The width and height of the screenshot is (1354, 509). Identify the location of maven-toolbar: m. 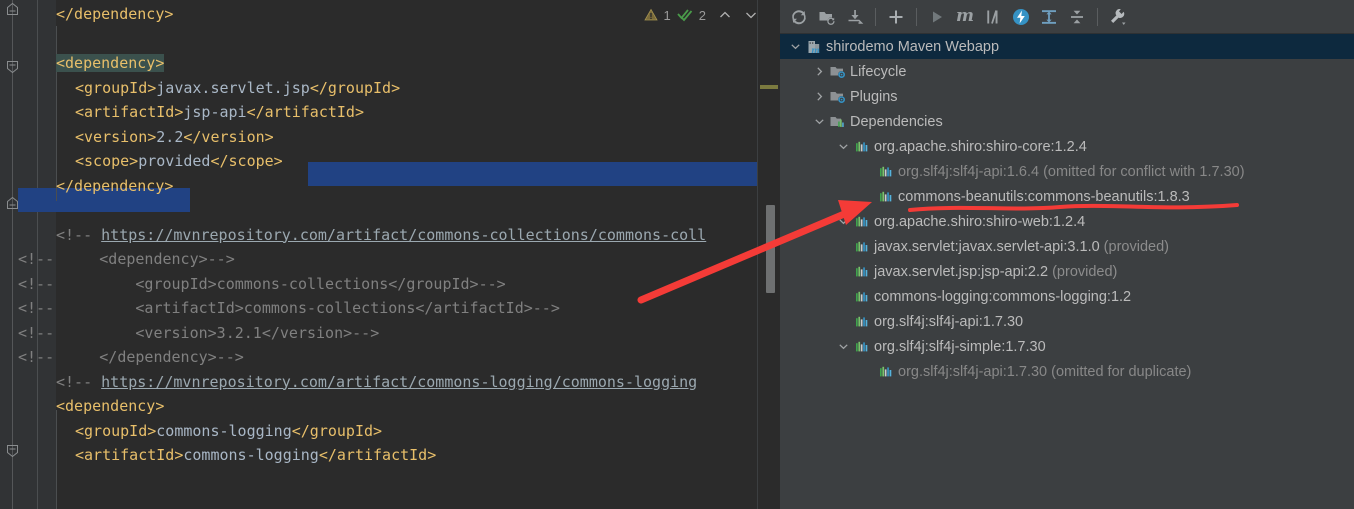
(1067, 17).